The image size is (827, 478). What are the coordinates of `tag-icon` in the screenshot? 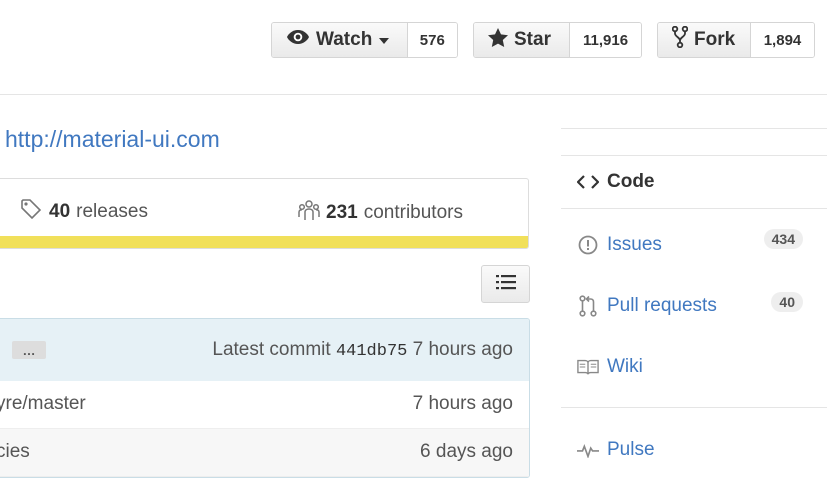 It's located at (32, 212).